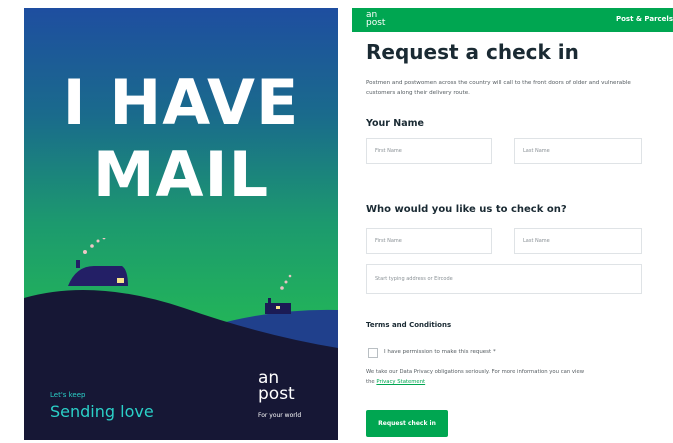  Describe the element at coordinates (409, 325) in the screenshot. I see `terms-heading: Terms and Conditions` at that location.